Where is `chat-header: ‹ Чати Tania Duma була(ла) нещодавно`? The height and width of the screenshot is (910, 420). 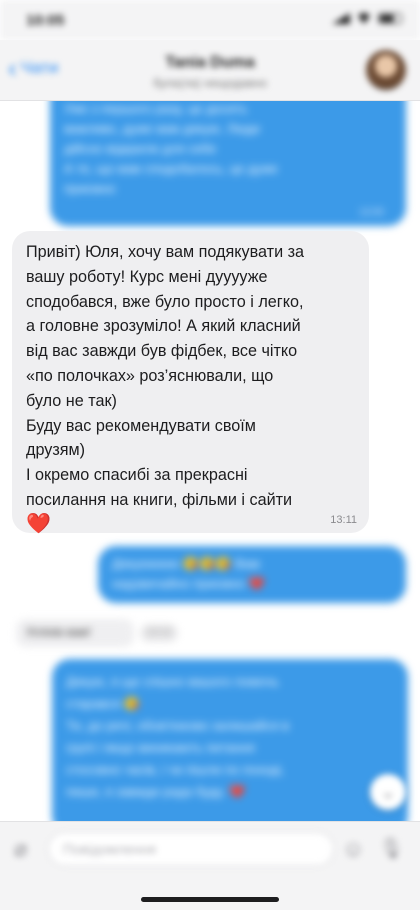
chat-header: ‹ Чати Tania Duma була(ла) нещодавно is located at coordinates (210, 70).